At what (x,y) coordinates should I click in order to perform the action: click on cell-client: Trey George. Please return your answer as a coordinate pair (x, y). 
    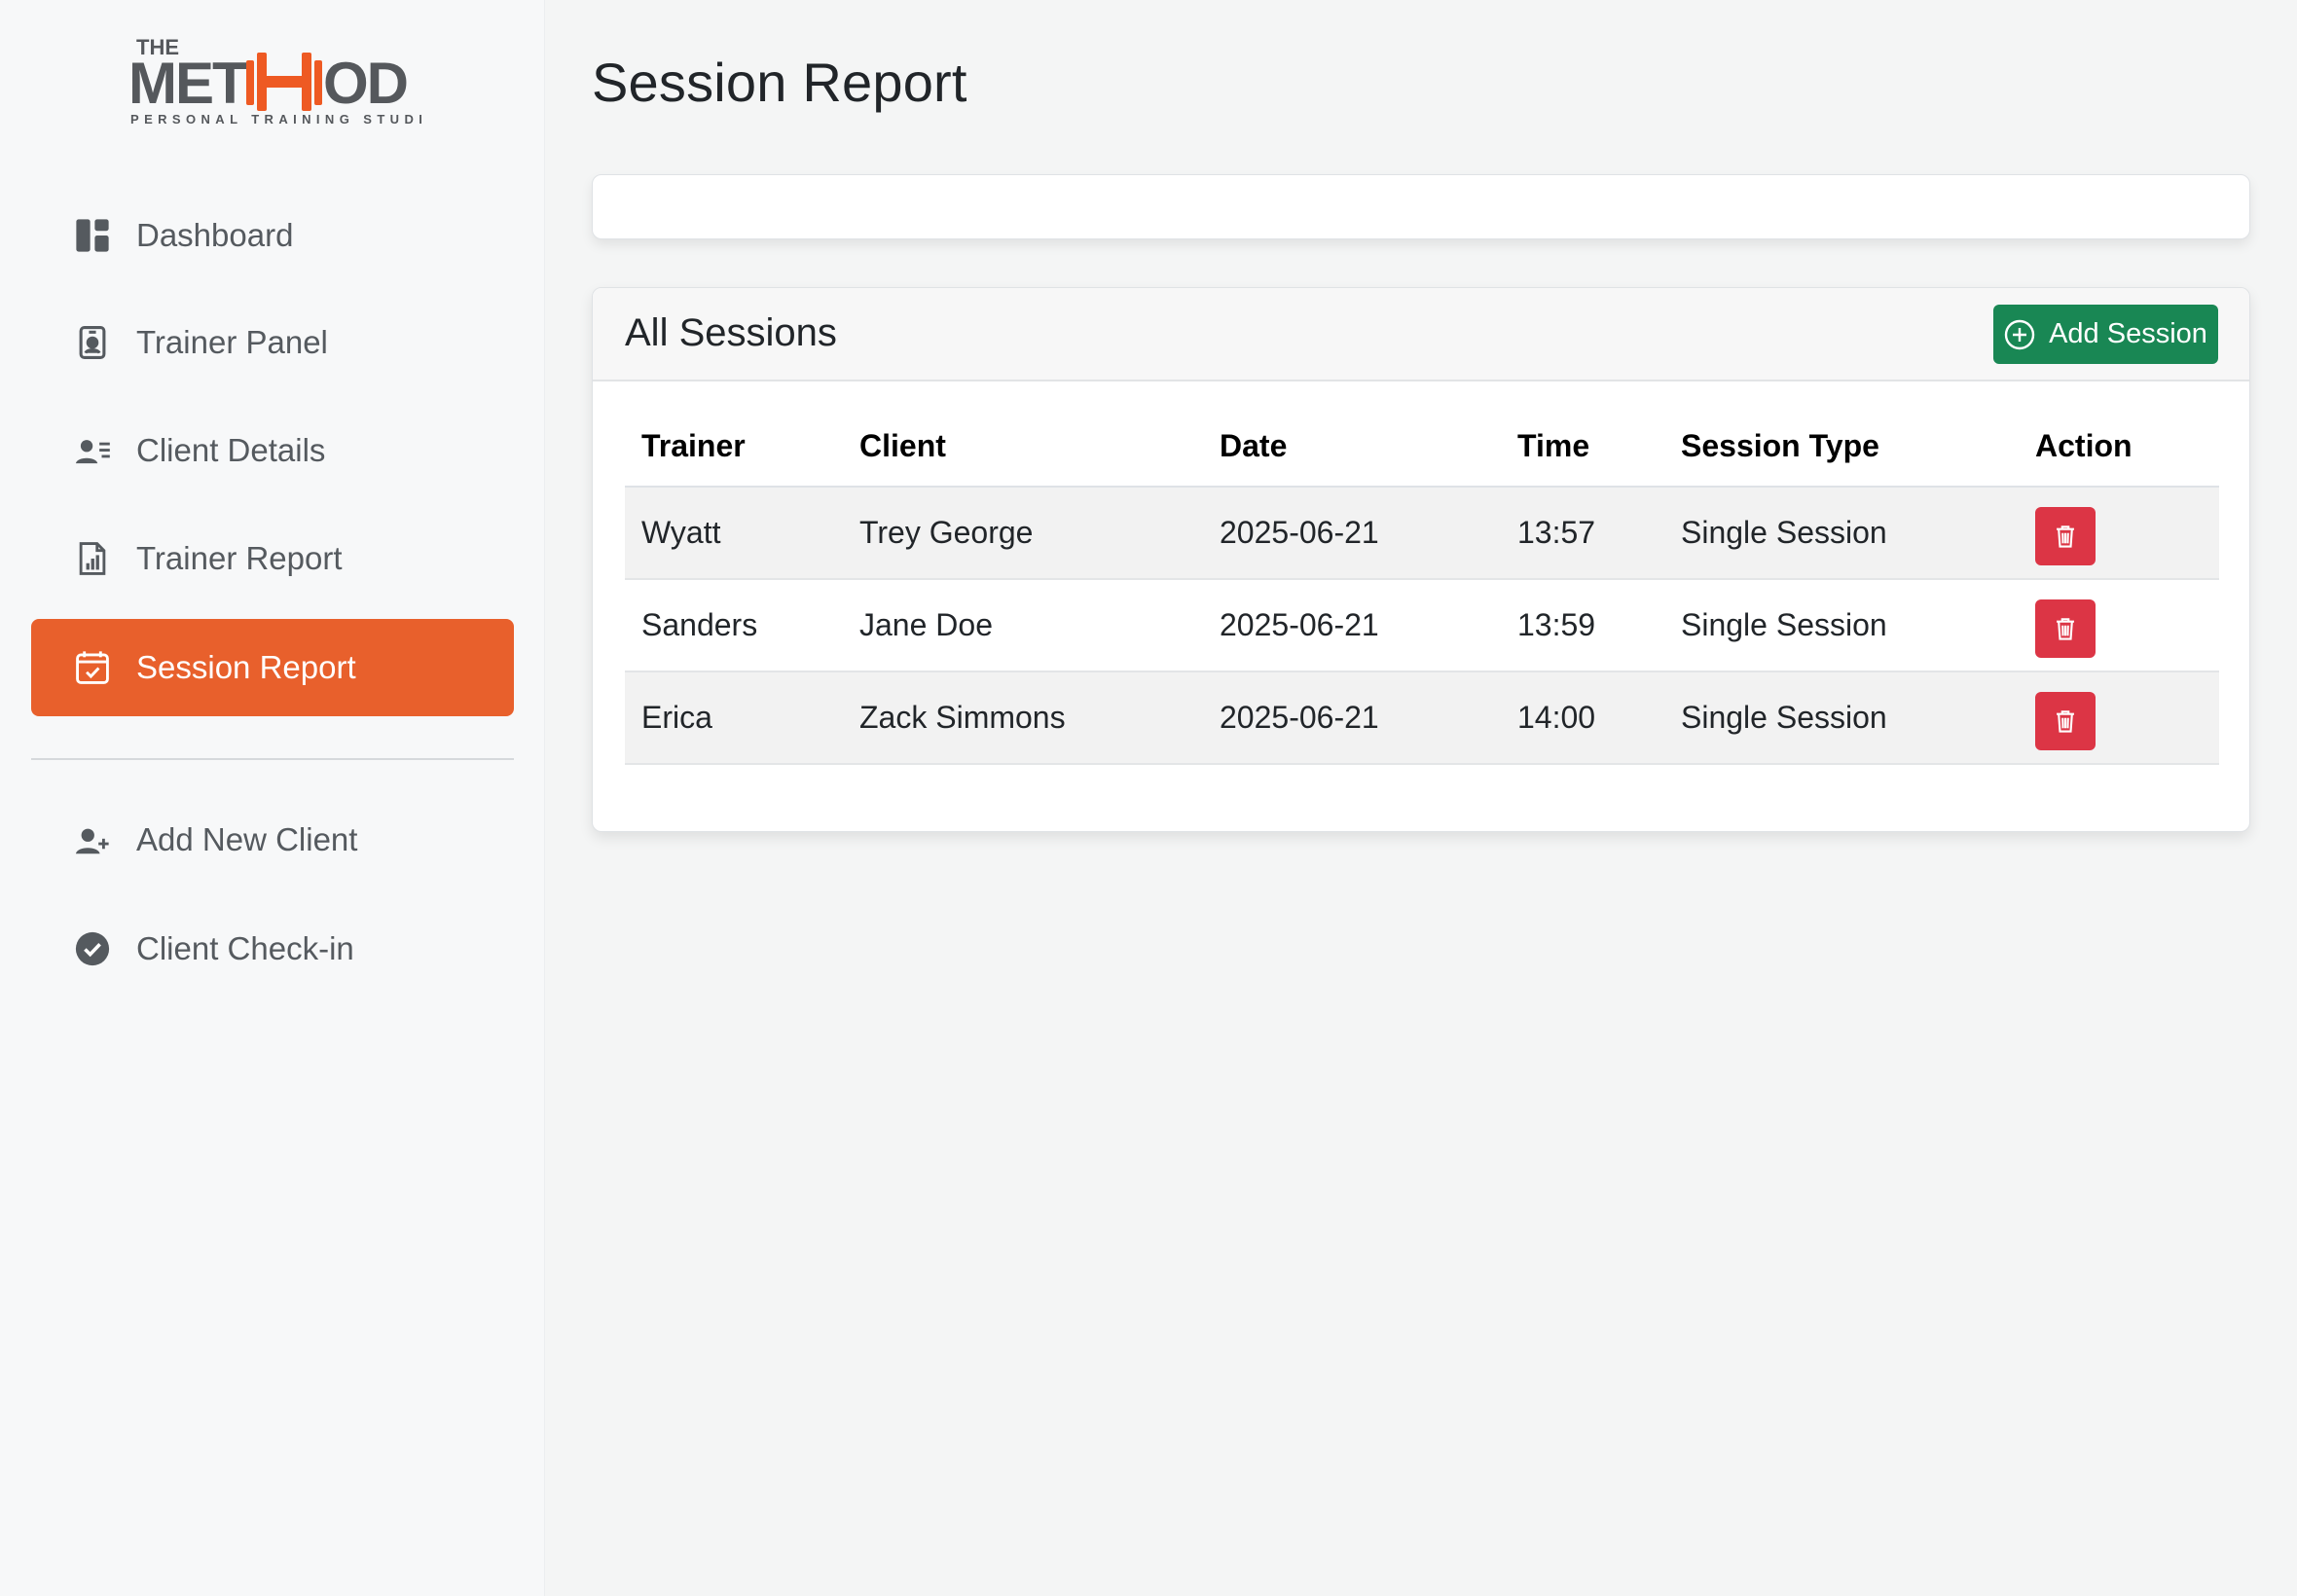
    Looking at the image, I should click on (1023, 533).